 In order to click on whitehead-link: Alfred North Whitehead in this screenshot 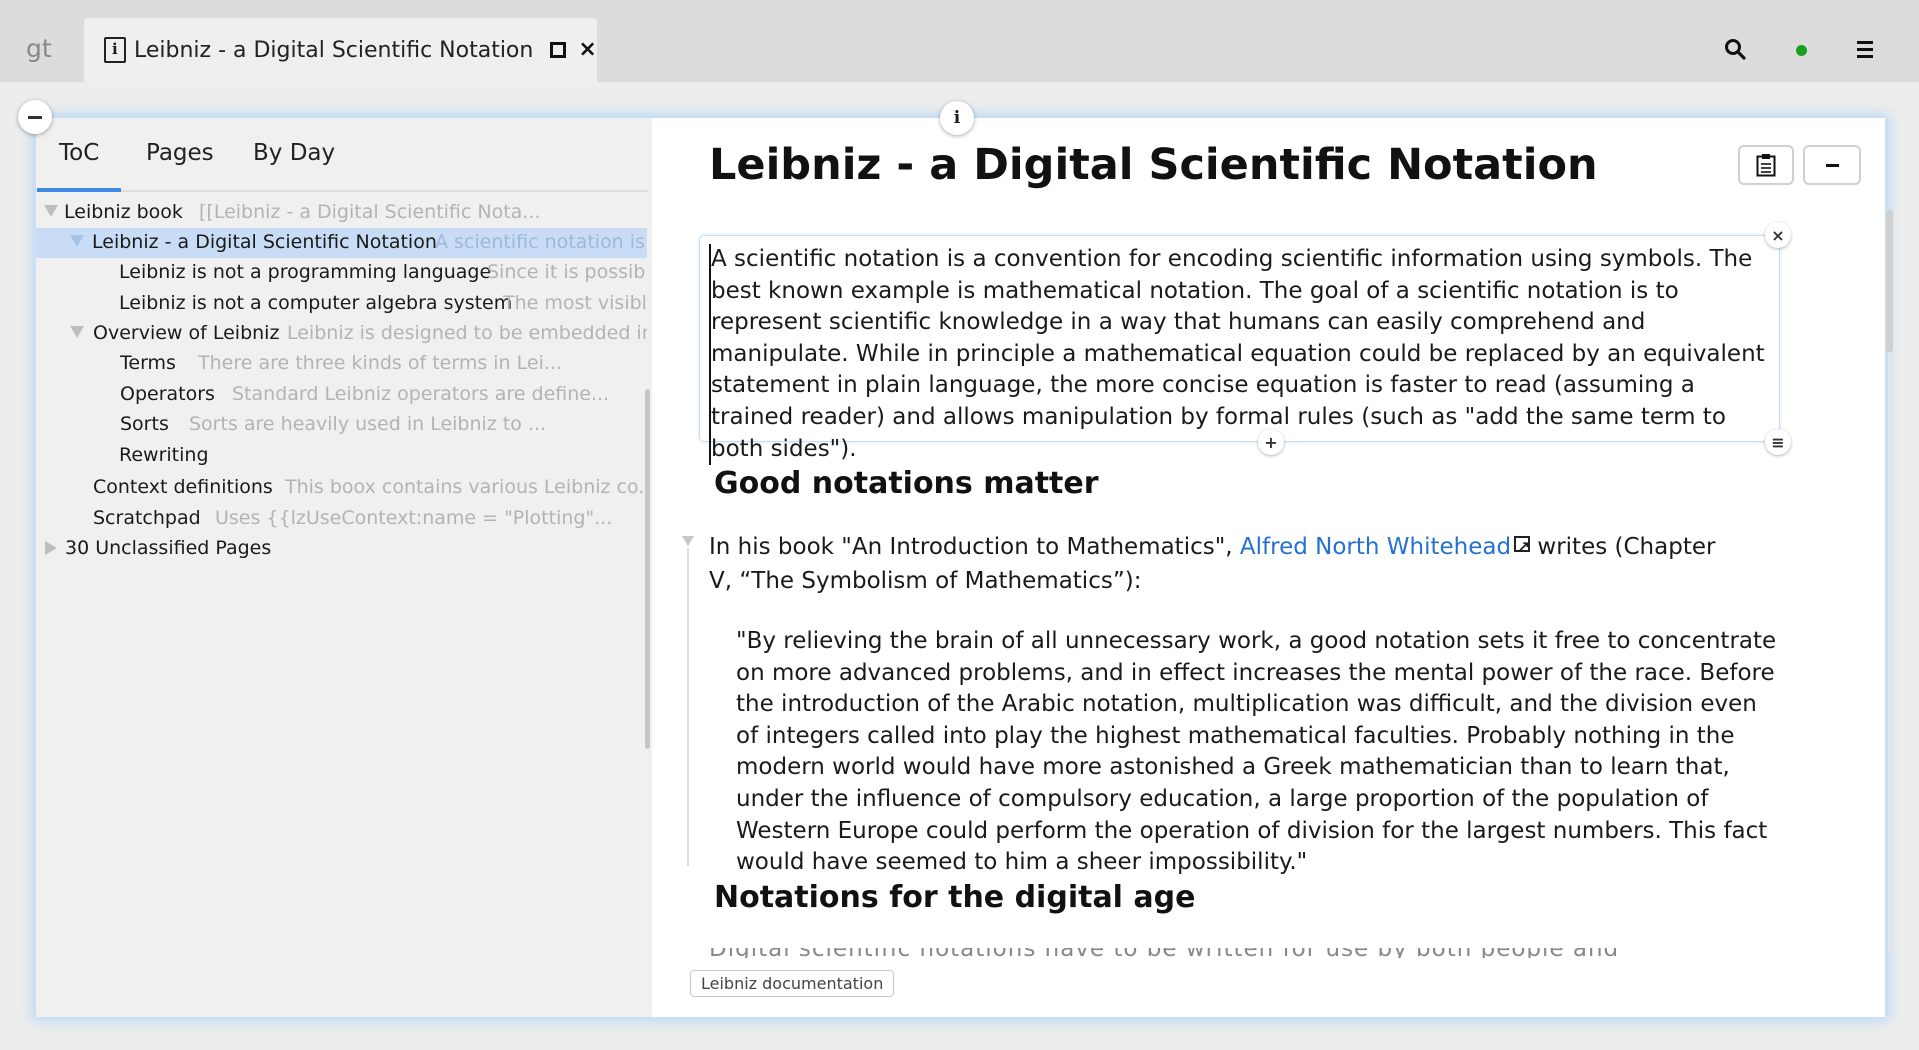, I will do `click(1375, 547)`.